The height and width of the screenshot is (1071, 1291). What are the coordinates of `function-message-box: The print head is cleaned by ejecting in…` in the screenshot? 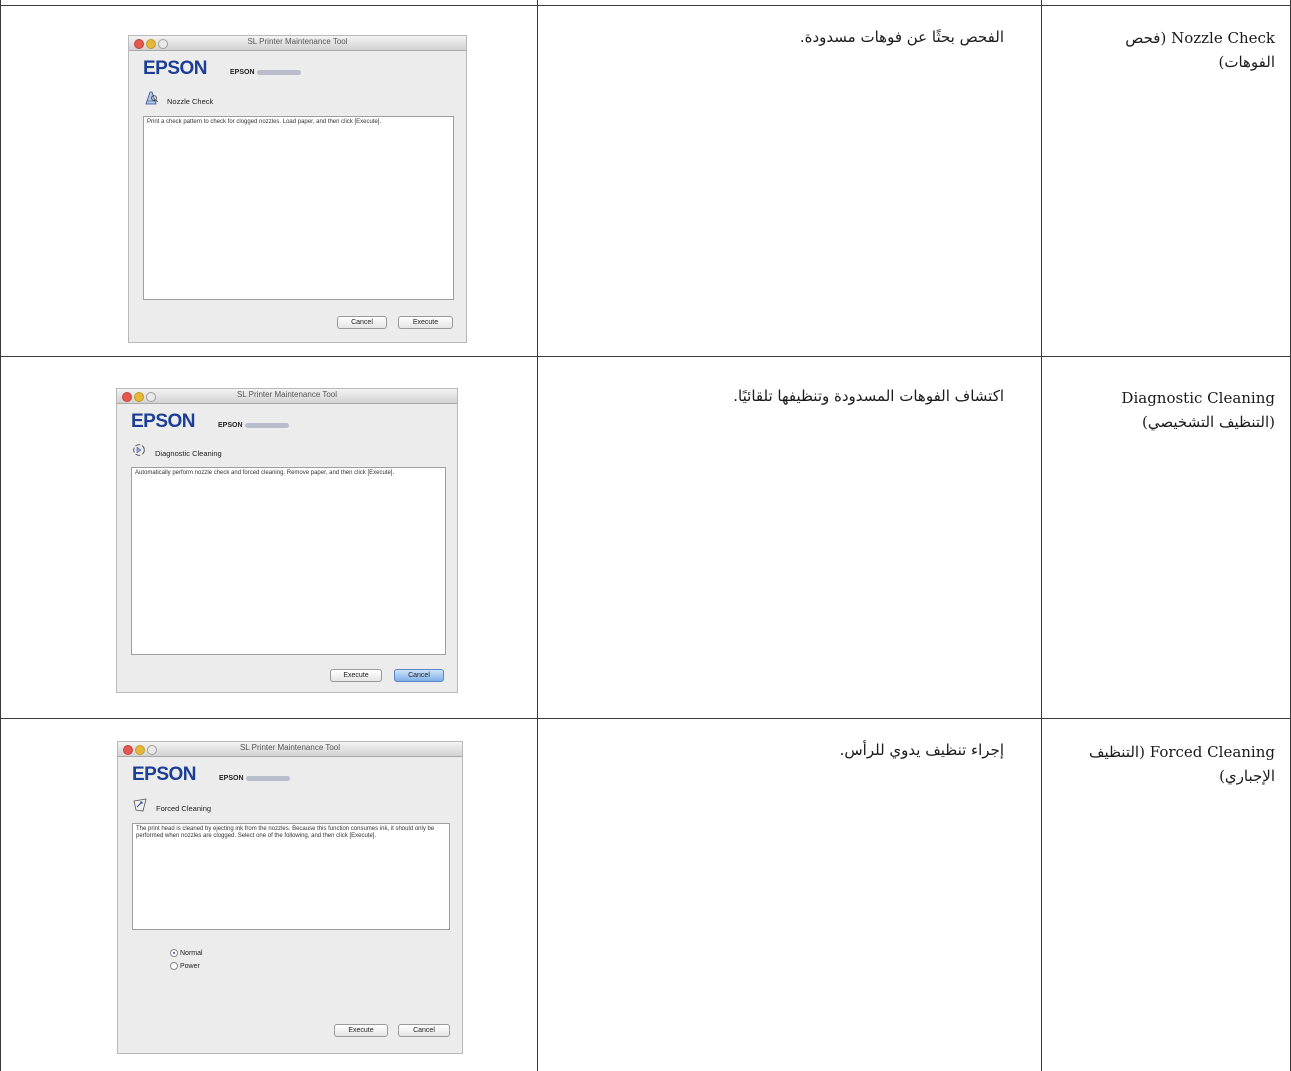 It's located at (291, 876).